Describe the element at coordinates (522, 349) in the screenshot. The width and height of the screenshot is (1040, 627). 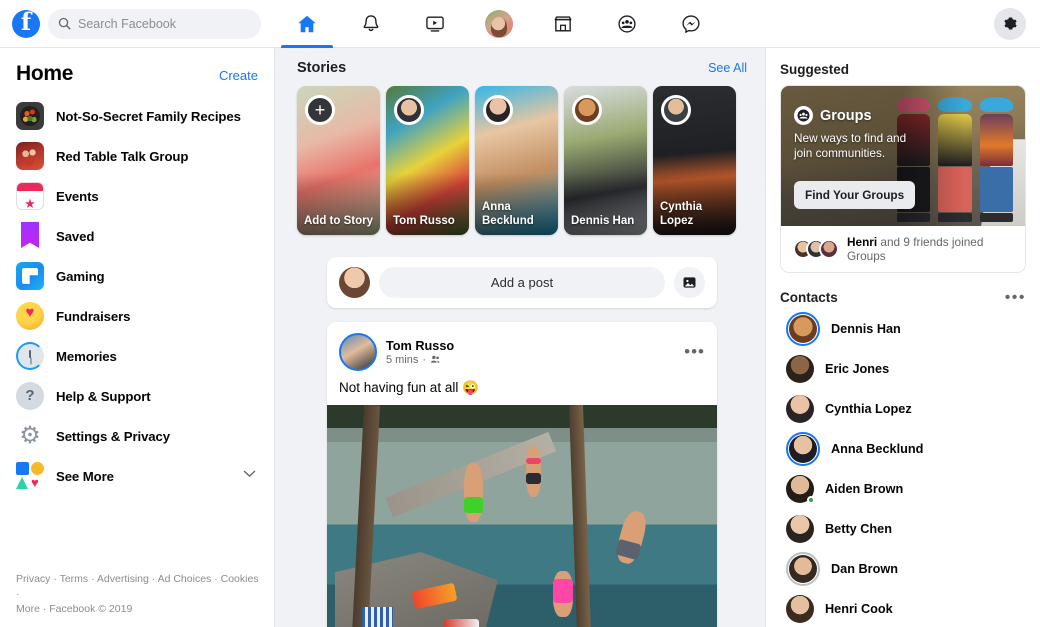
I see `post-header: Tom Russo 5 mins · •••` at that location.